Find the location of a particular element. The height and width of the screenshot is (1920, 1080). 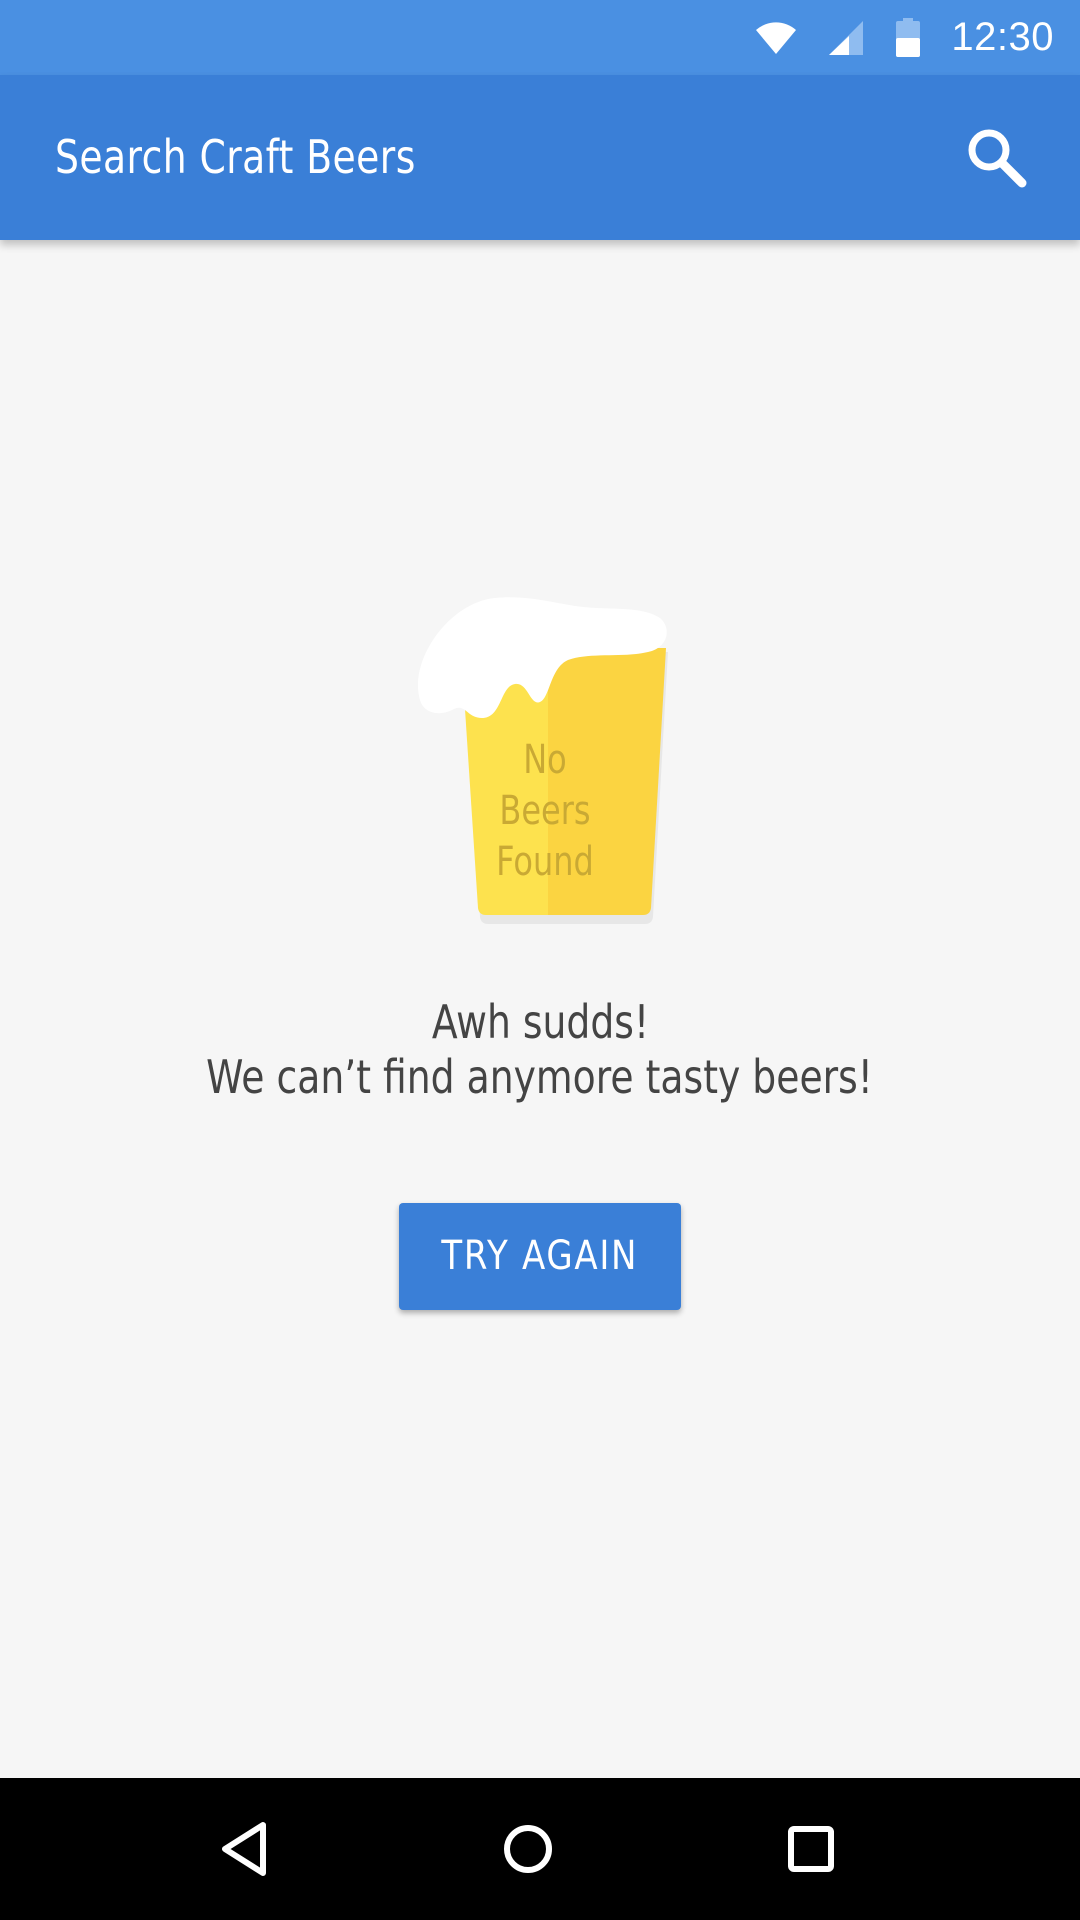

recents-icon is located at coordinates (811, 1849).